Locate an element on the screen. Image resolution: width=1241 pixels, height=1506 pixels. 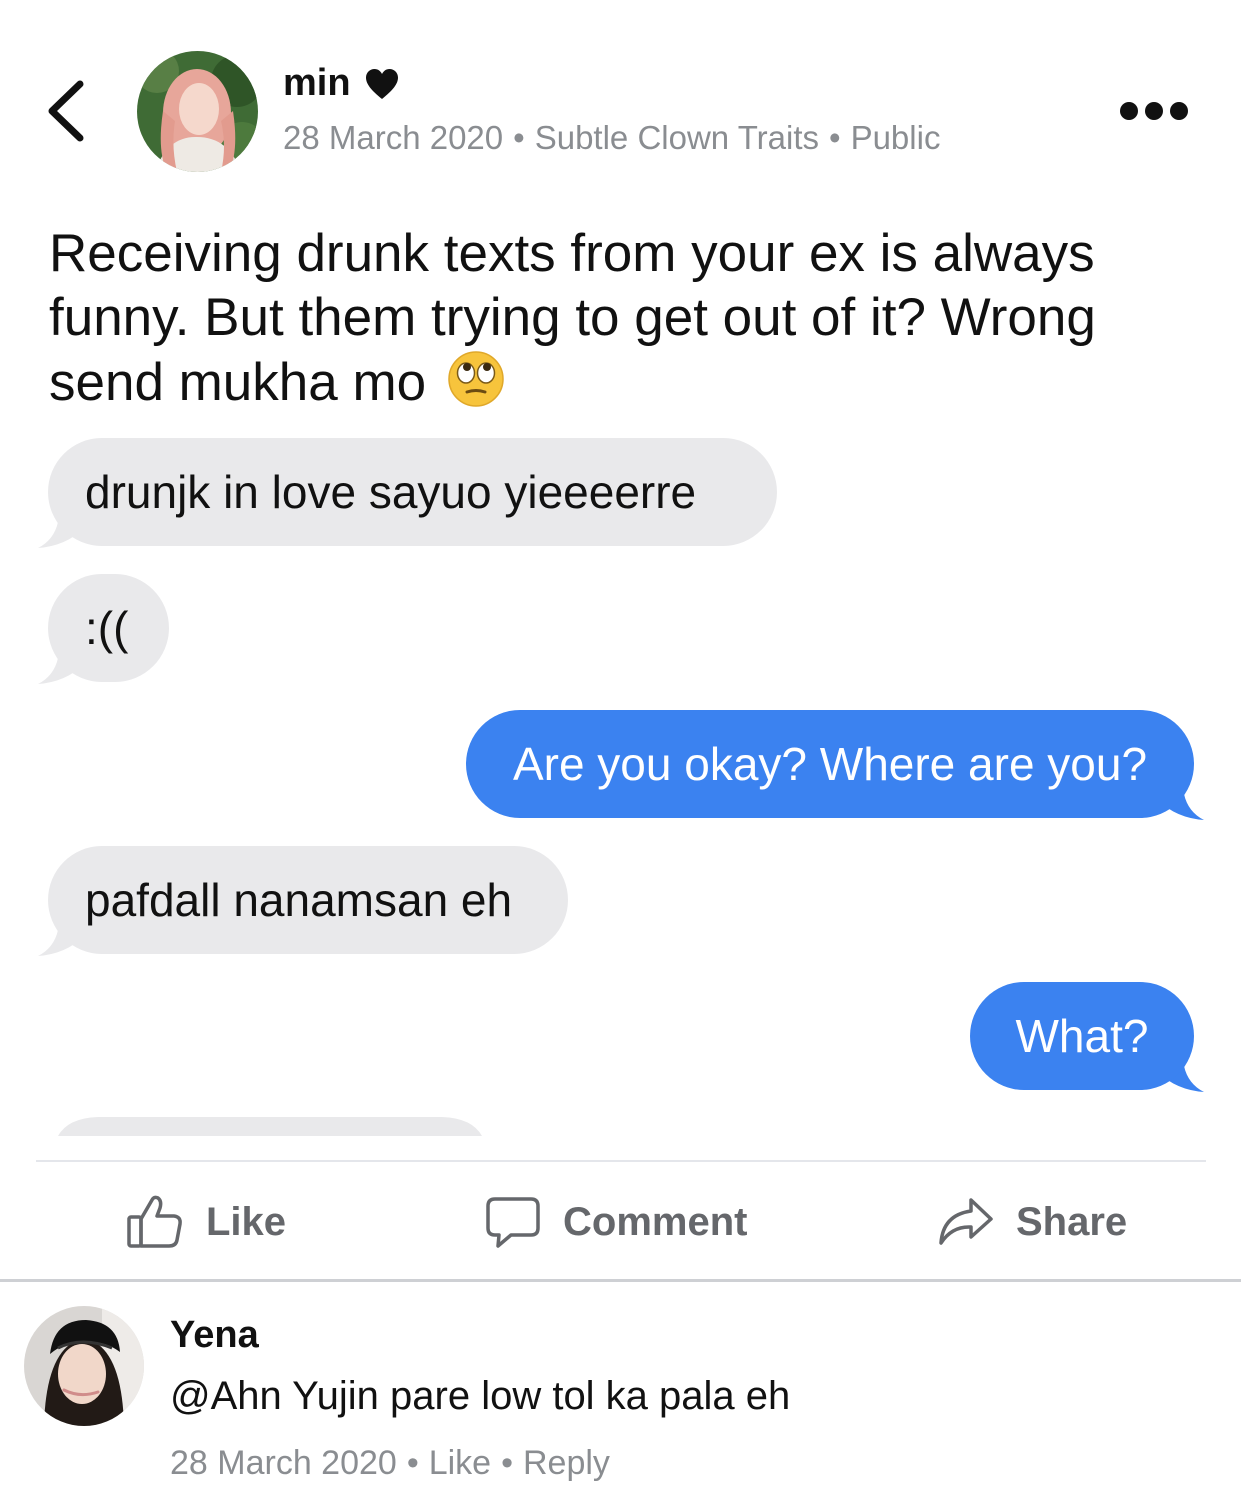
message-text: drunjk in love sayuo yieeeerre is located at coordinates (391, 492).